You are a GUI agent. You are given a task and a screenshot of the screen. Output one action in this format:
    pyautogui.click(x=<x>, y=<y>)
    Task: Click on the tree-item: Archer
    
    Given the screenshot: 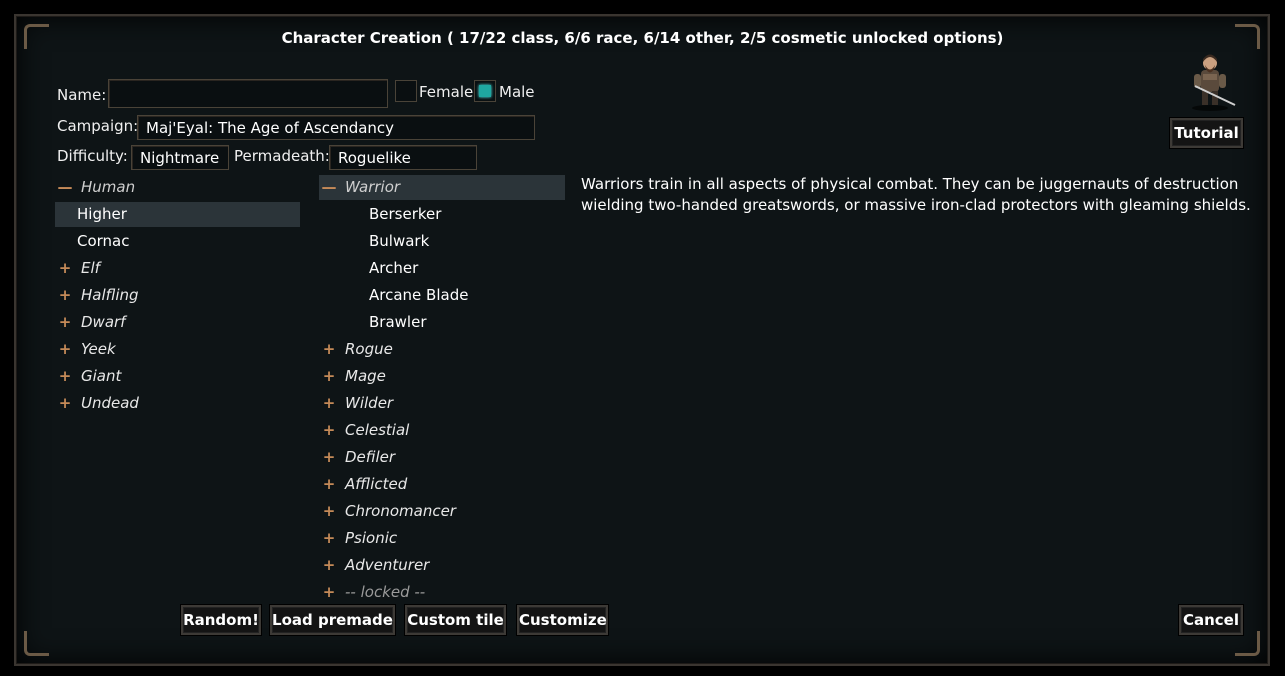 What is the action you would take?
    pyautogui.click(x=393, y=268)
    